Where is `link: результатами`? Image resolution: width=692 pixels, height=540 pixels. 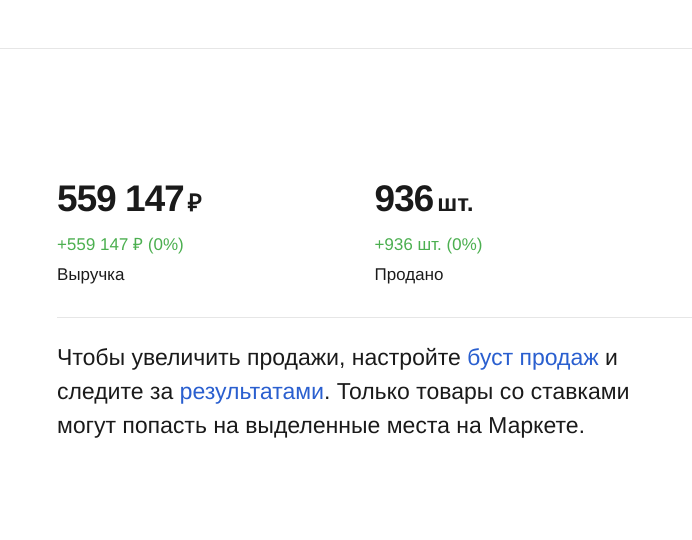
link: результатами is located at coordinates (252, 391).